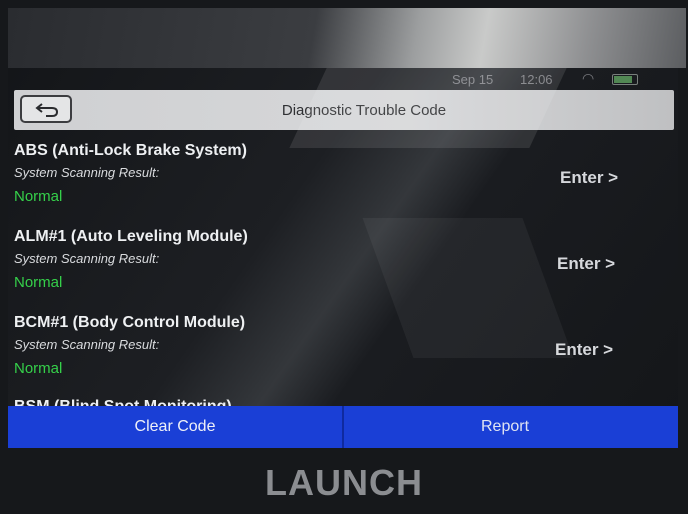  I want to click on bottom-action-bar: Clear Code Report, so click(343, 427).